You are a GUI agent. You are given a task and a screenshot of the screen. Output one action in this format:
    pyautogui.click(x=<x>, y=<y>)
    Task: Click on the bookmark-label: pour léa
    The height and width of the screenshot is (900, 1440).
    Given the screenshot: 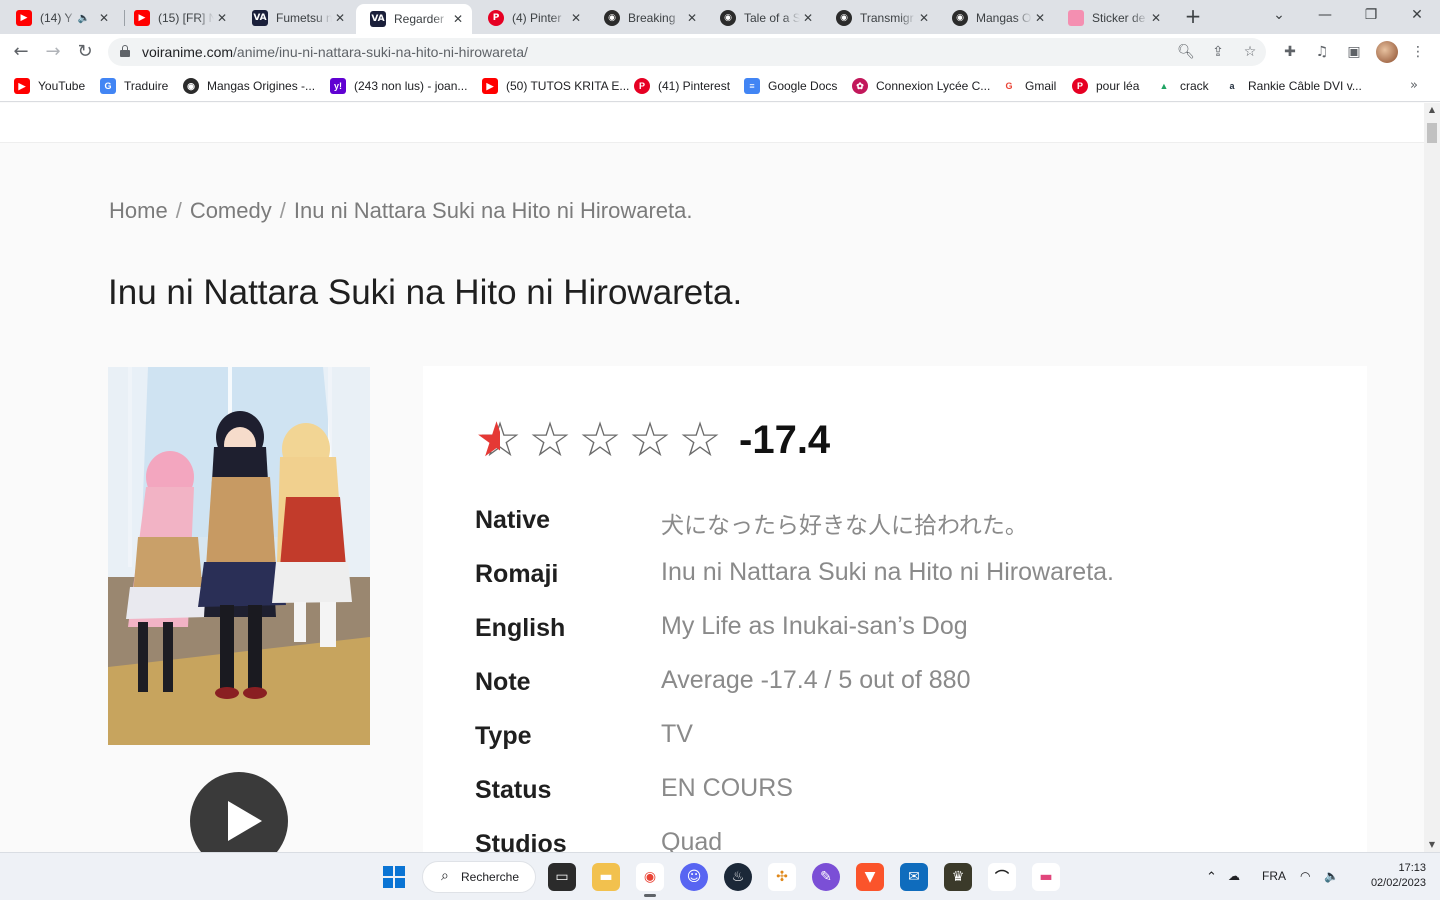 What is the action you would take?
    pyautogui.click(x=1118, y=86)
    